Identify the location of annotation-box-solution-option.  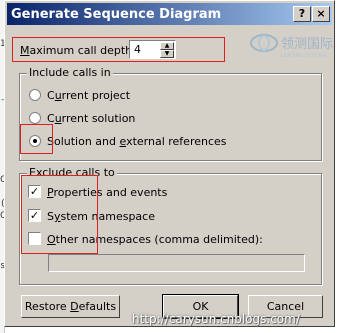
(36, 139).